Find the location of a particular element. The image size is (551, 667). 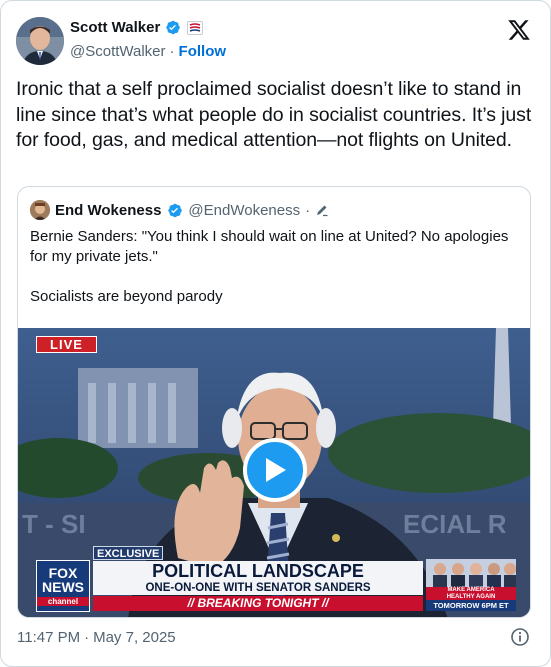

promo-time: TOMORROW 6PM ET is located at coordinates (471, 605).